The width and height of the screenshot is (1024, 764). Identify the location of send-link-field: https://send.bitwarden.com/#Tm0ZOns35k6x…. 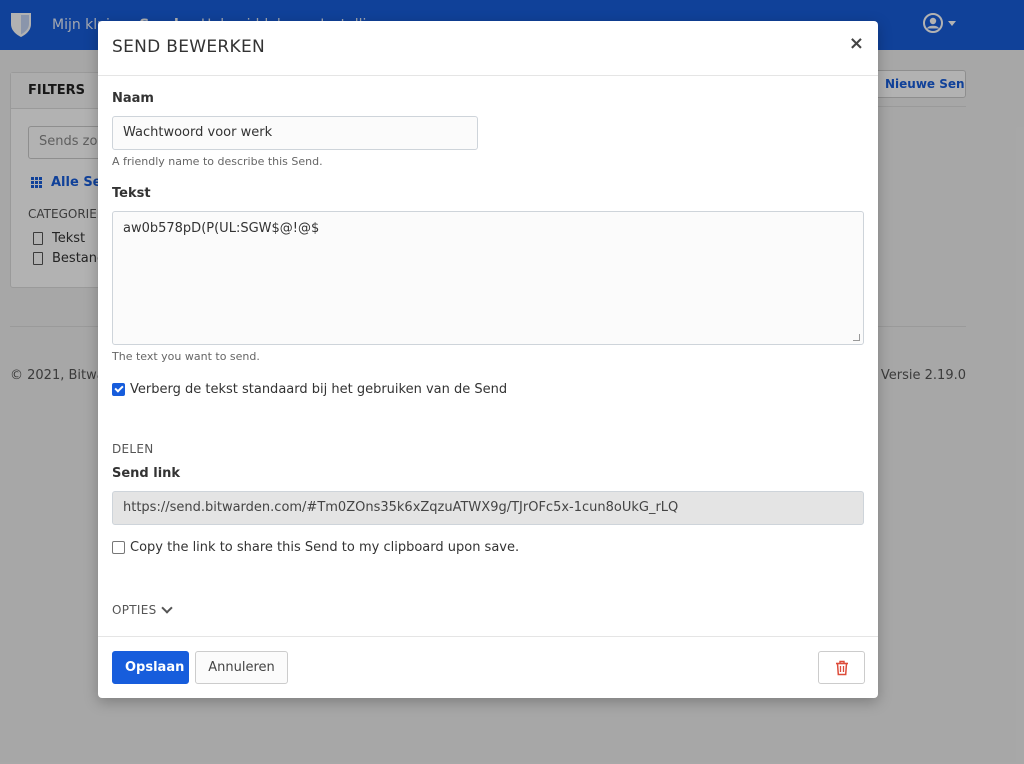
(488, 508).